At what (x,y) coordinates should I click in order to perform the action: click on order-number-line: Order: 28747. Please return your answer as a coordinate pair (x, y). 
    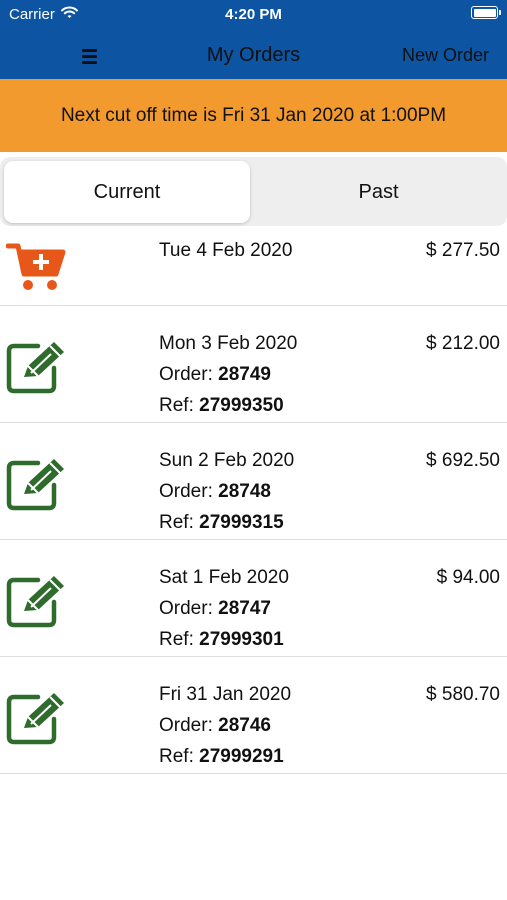
    Looking at the image, I should click on (215, 608).